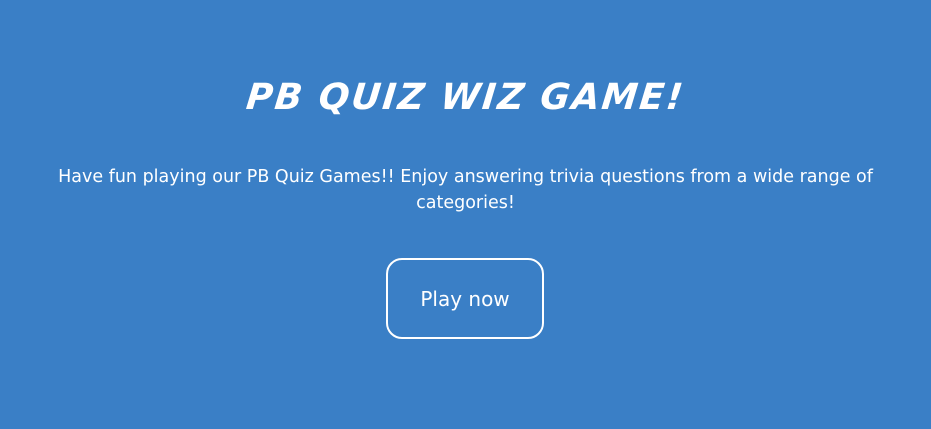  I want to click on page-title: PB QUIZ WIZ GAME!, so click(465, 97).